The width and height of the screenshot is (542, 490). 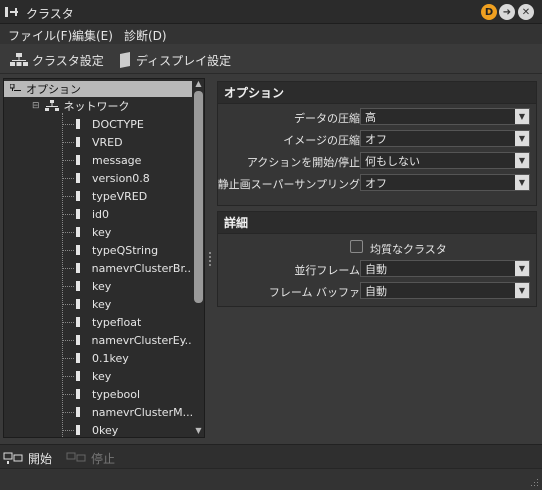 I want to click on scroll-thumb, so click(x=198, y=197).